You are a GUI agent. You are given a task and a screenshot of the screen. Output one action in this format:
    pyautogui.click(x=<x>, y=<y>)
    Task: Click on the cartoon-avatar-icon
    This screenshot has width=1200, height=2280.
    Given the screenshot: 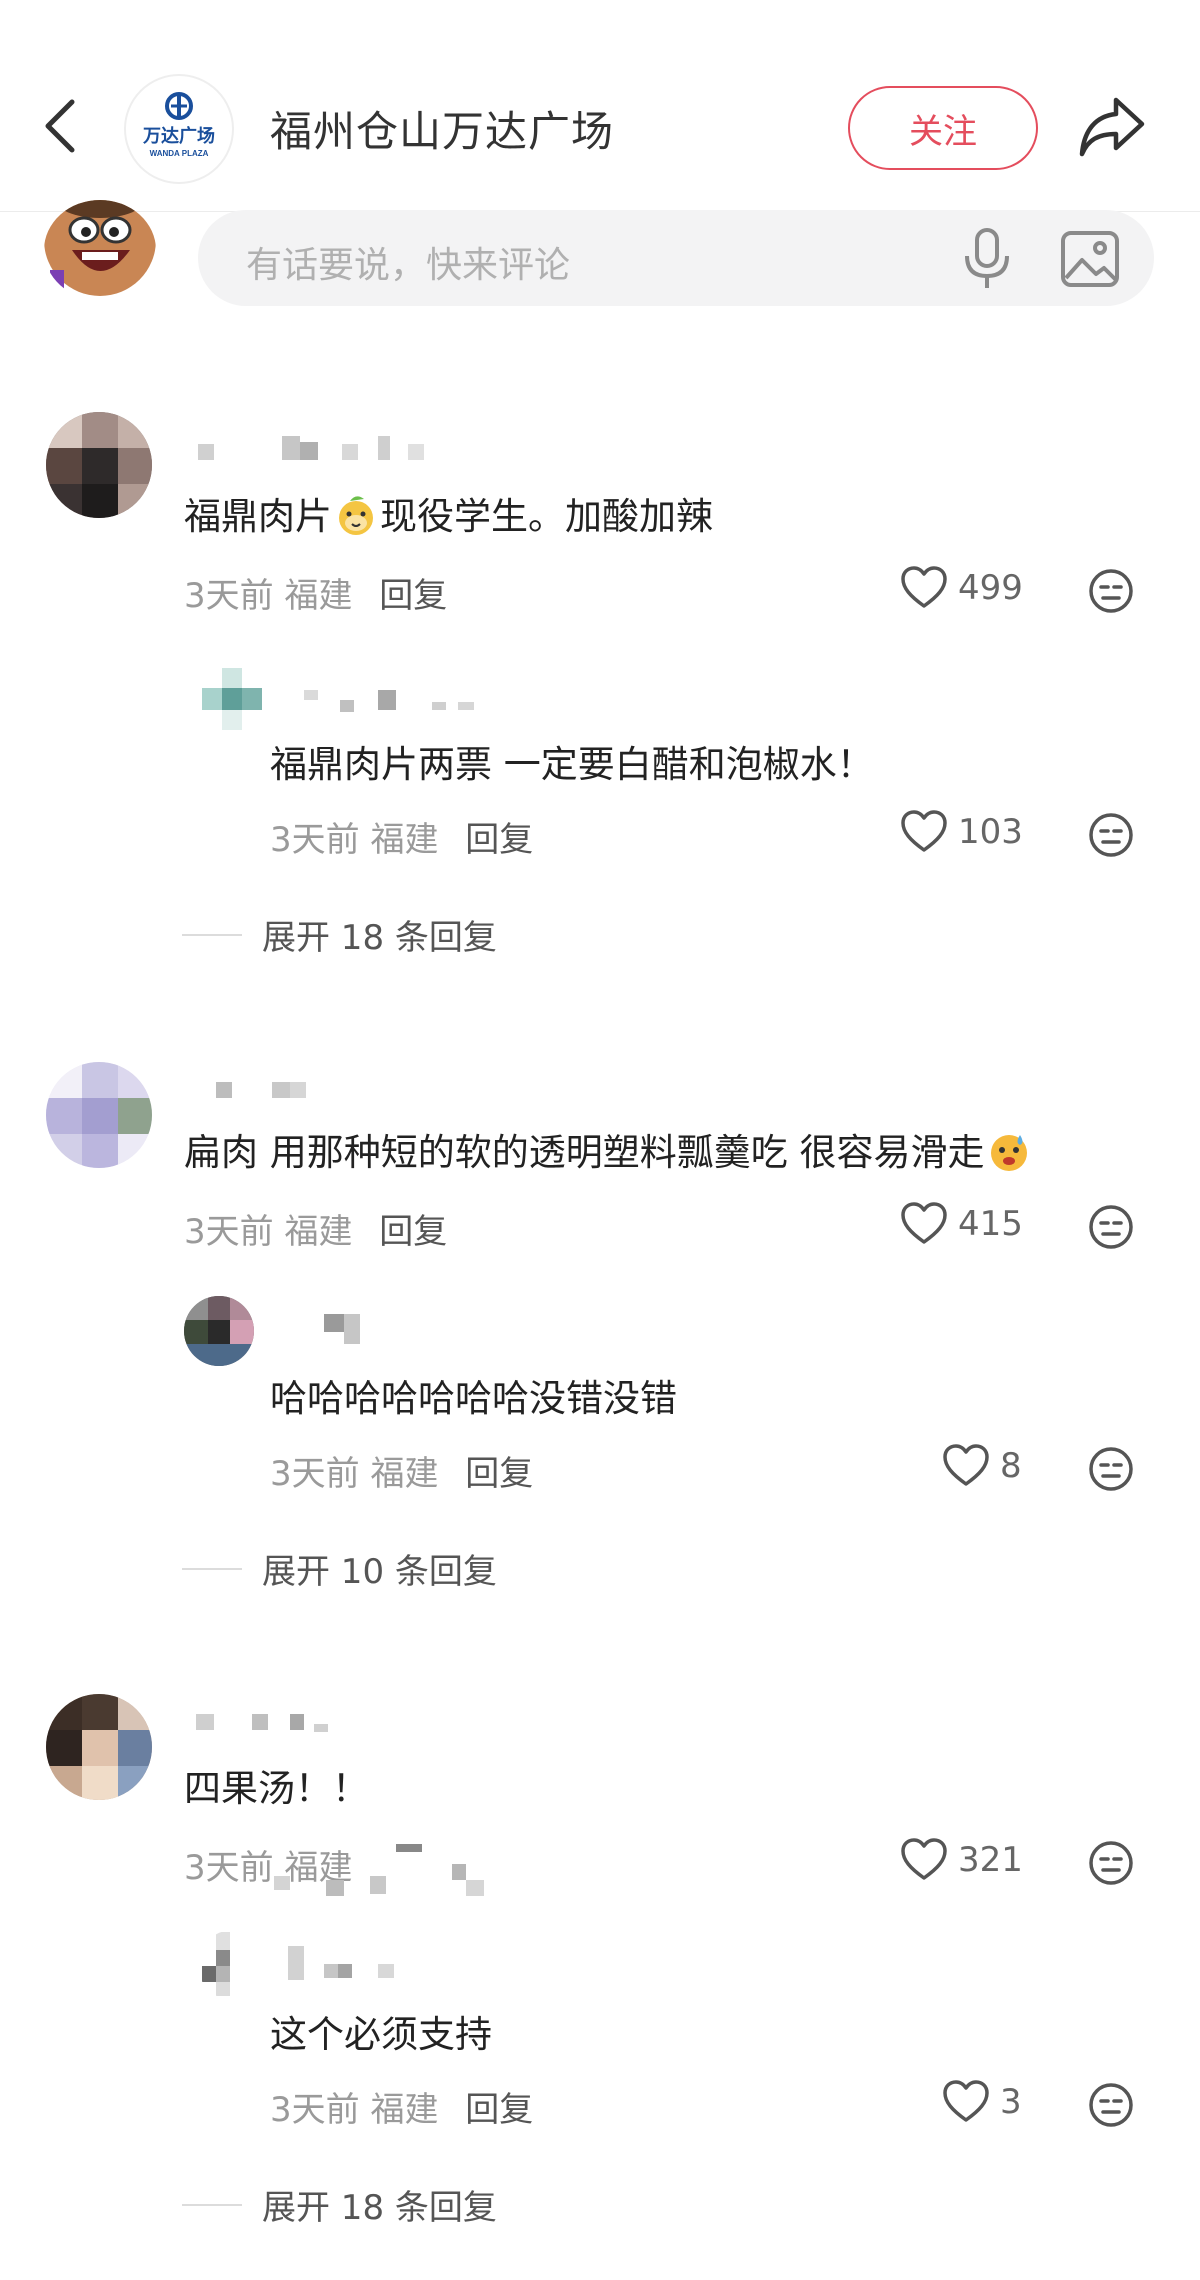 What is the action you would take?
    pyautogui.click(x=100, y=250)
    